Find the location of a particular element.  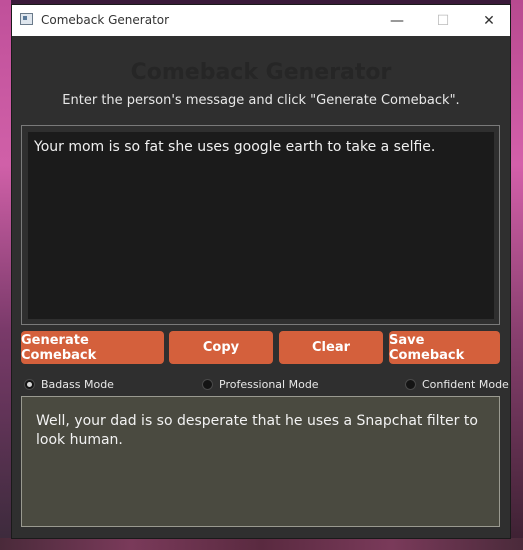

radio-confident-mode: Confident Mode is located at coordinates (457, 384).